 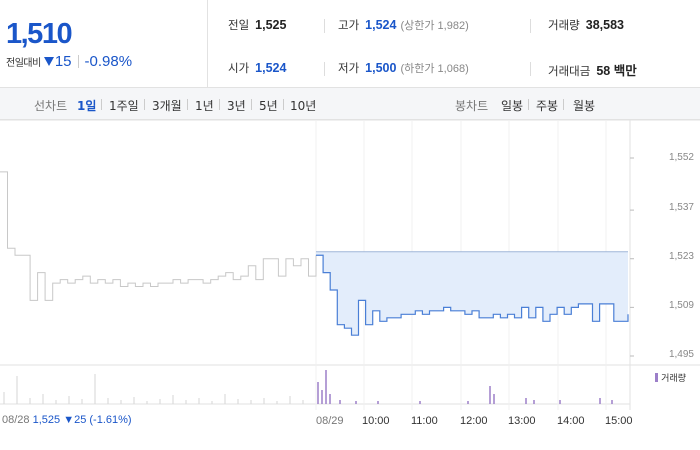 What do you see at coordinates (670, 377) in the screenshot?
I see `chart-legend: 거래량` at bounding box center [670, 377].